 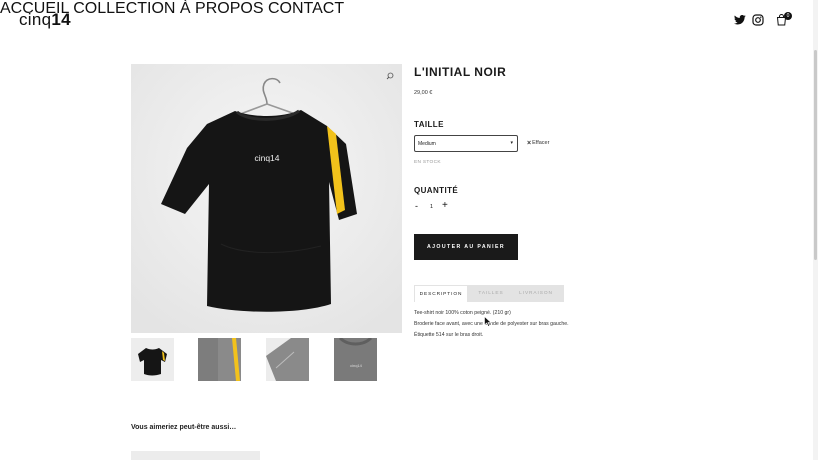 I want to click on product-tabs: DESCRIPTION TAILLES LIVRAISON, so click(x=489, y=293).